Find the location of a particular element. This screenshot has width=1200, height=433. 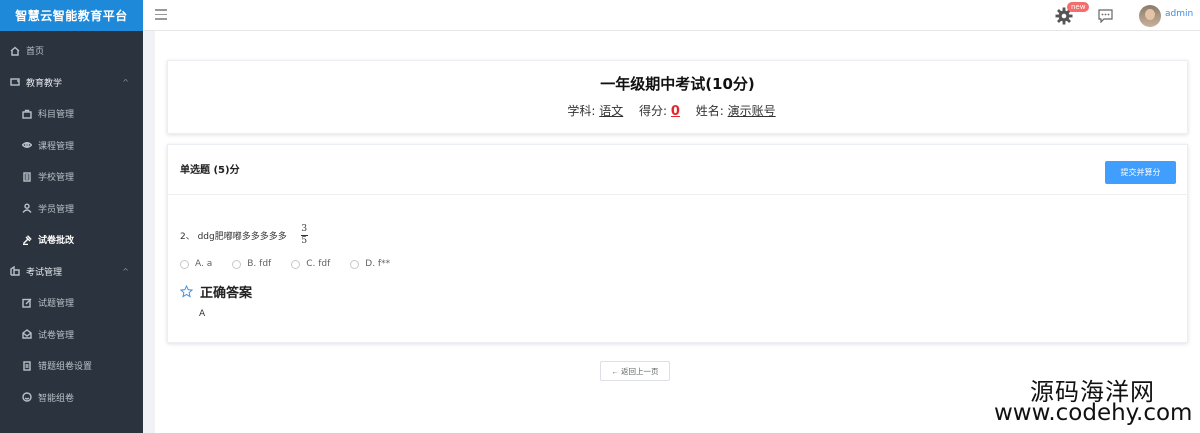

top-bar: new admin is located at coordinates (671, 15).